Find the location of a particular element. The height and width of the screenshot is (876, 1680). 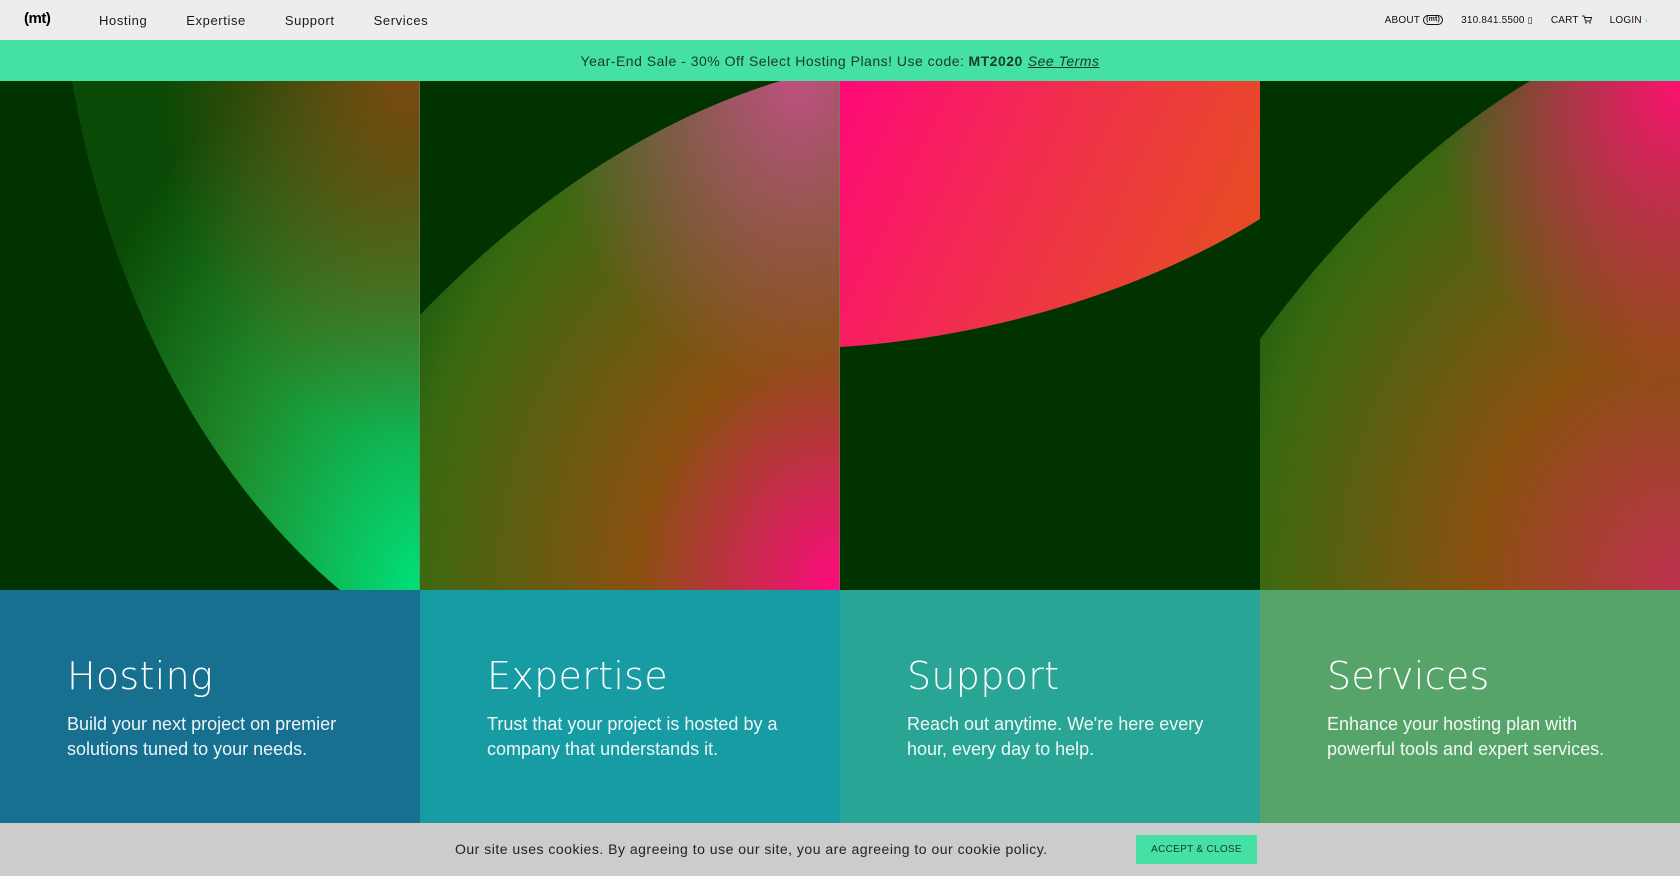

utility-nav: ABOUT (mt) 310.841.5500 ▯ CART LOGIN › is located at coordinates (1507, 20).